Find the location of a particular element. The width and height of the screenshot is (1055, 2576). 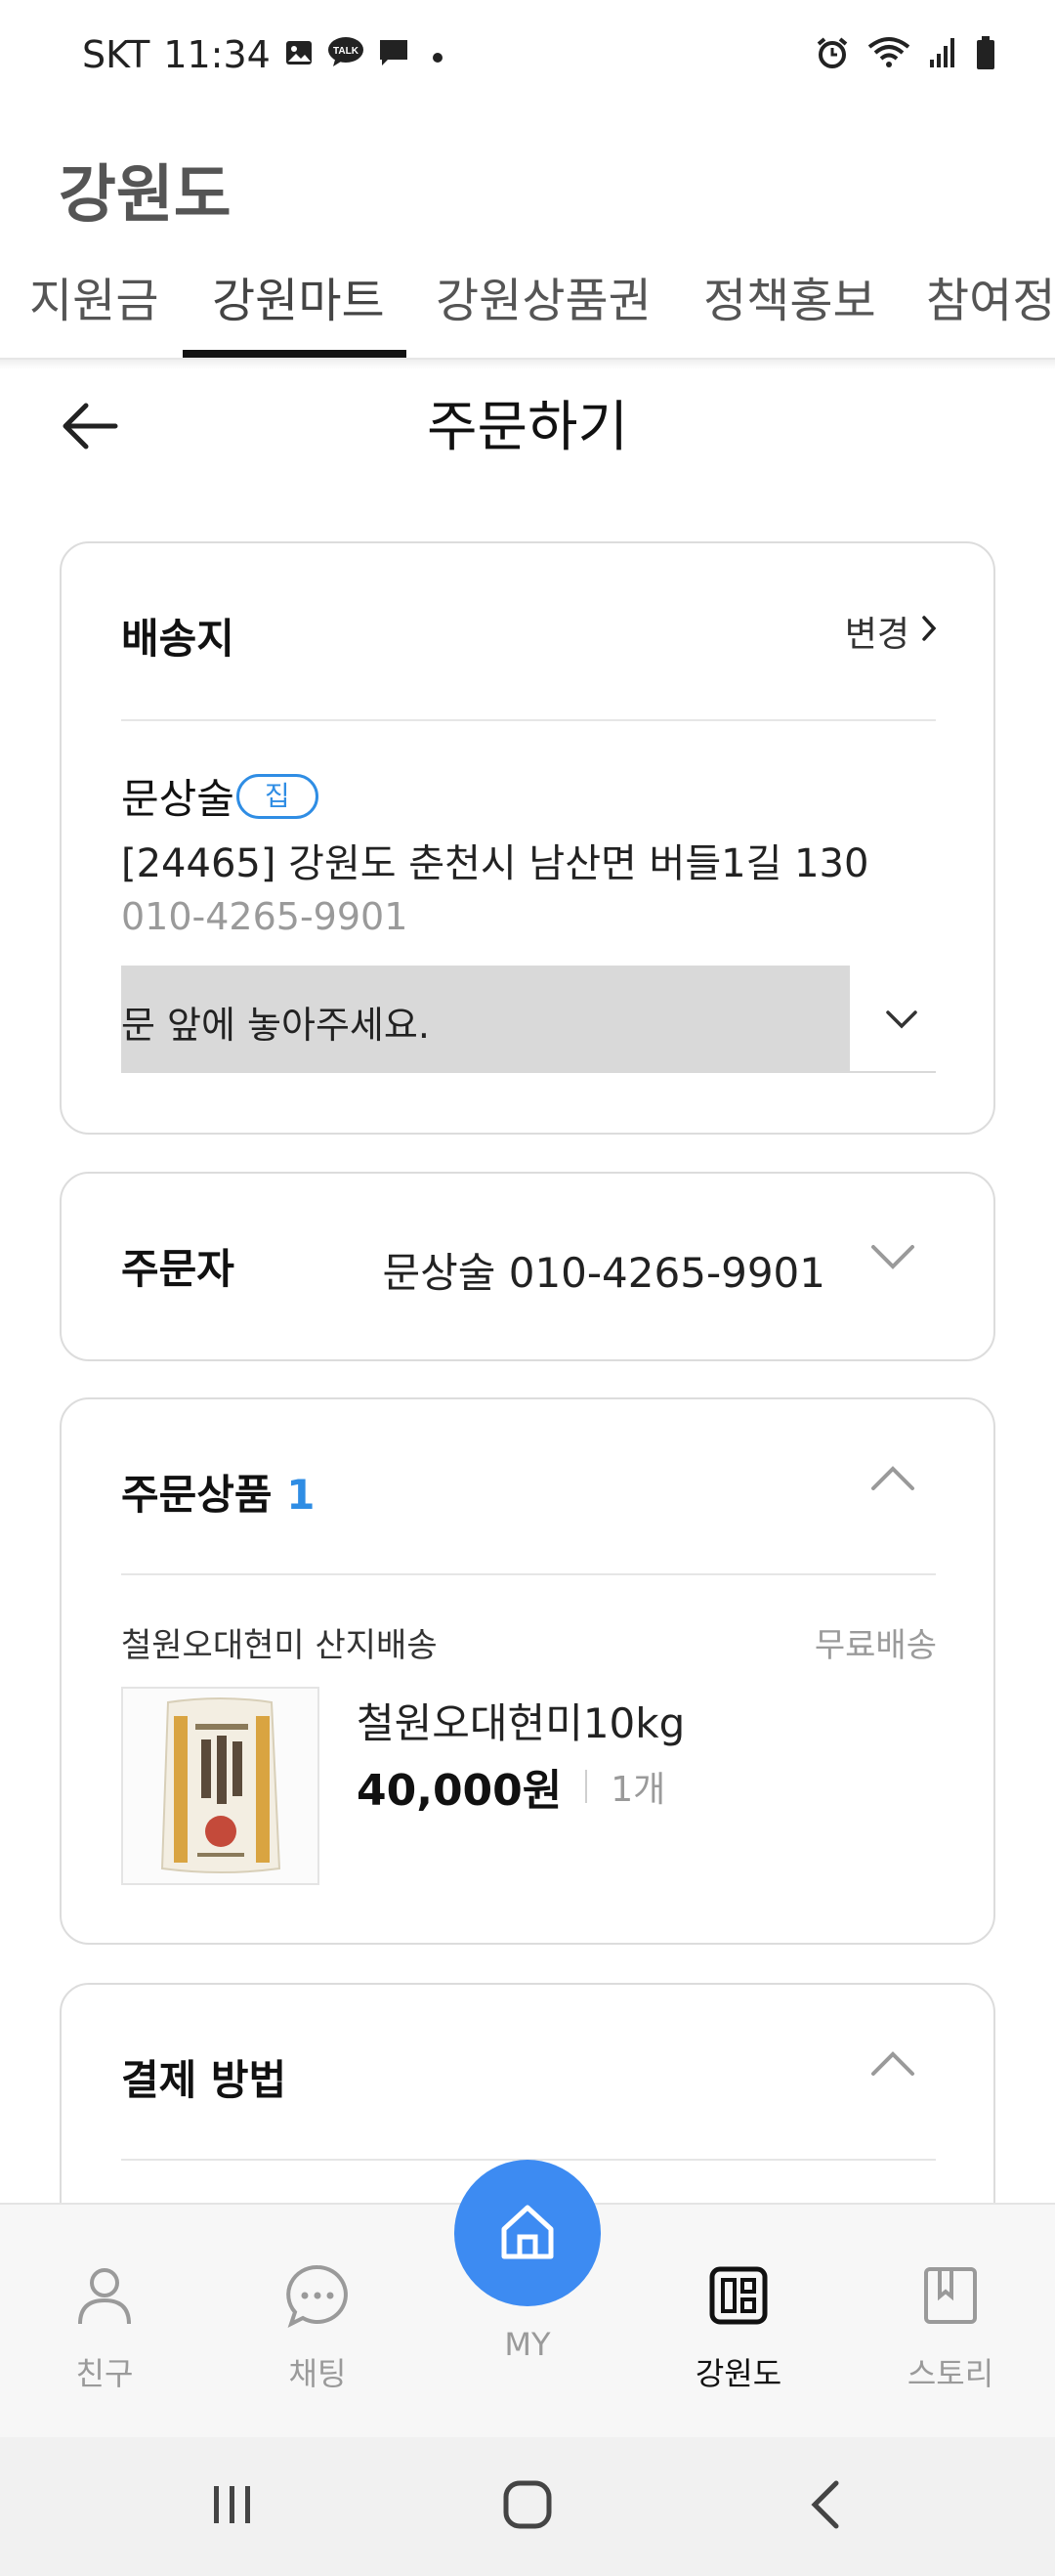

recipient-row: 문상술 집 is located at coordinates (219, 796).